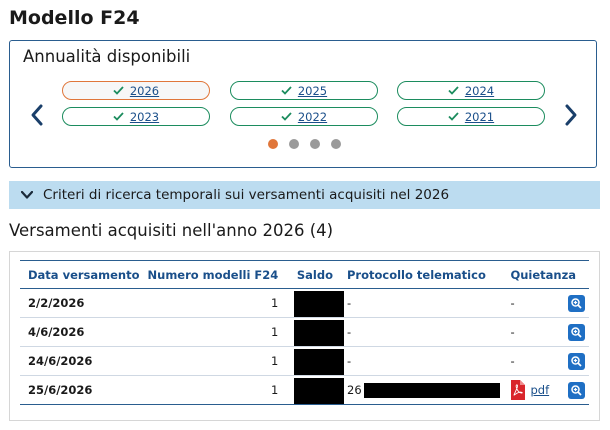 The height and width of the screenshot is (430, 610). I want to click on year-button-2021: 2021, so click(471, 116).